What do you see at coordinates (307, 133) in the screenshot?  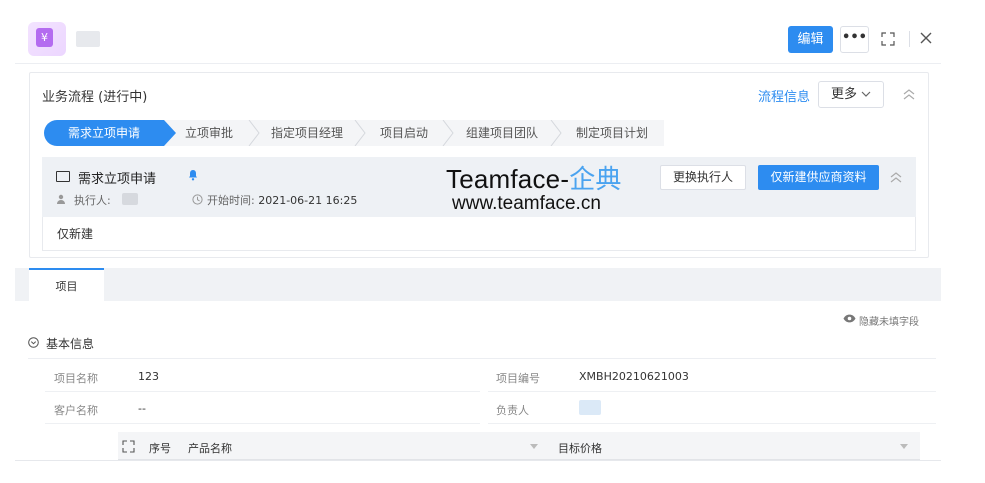 I see `step-assign-manager: 指定项目经理` at bounding box center [307, 133].